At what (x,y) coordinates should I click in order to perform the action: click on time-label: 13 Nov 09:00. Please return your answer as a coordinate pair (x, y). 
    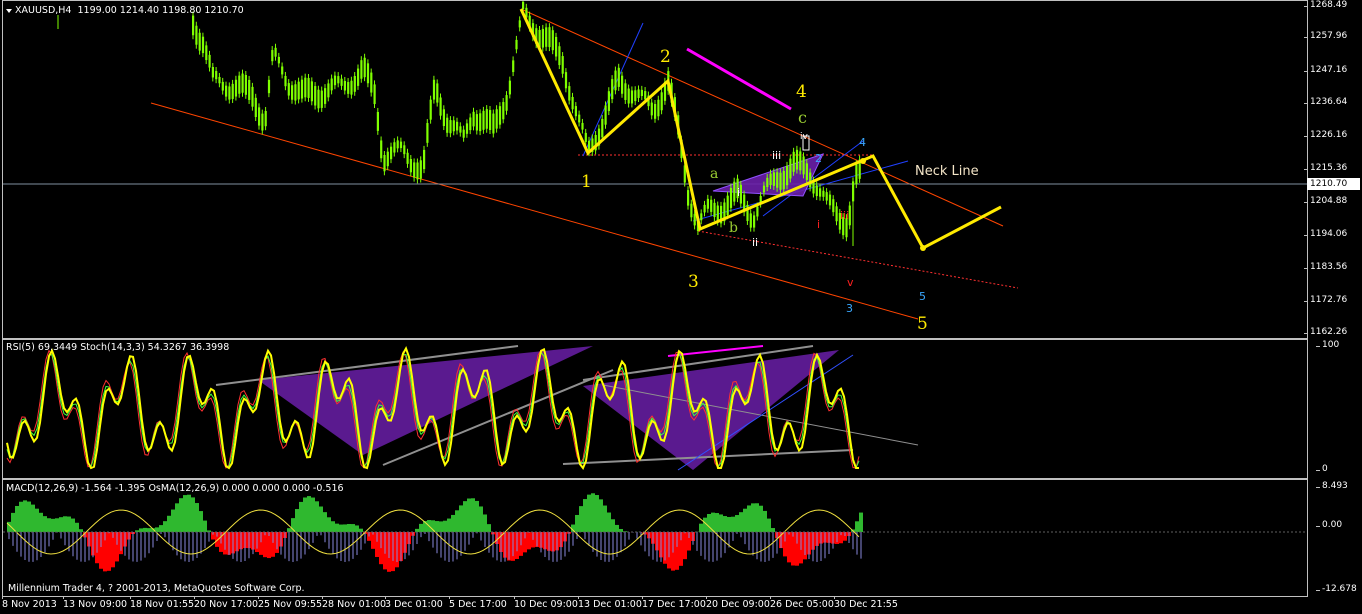
    Looking at the image, I should click on (95, 603).